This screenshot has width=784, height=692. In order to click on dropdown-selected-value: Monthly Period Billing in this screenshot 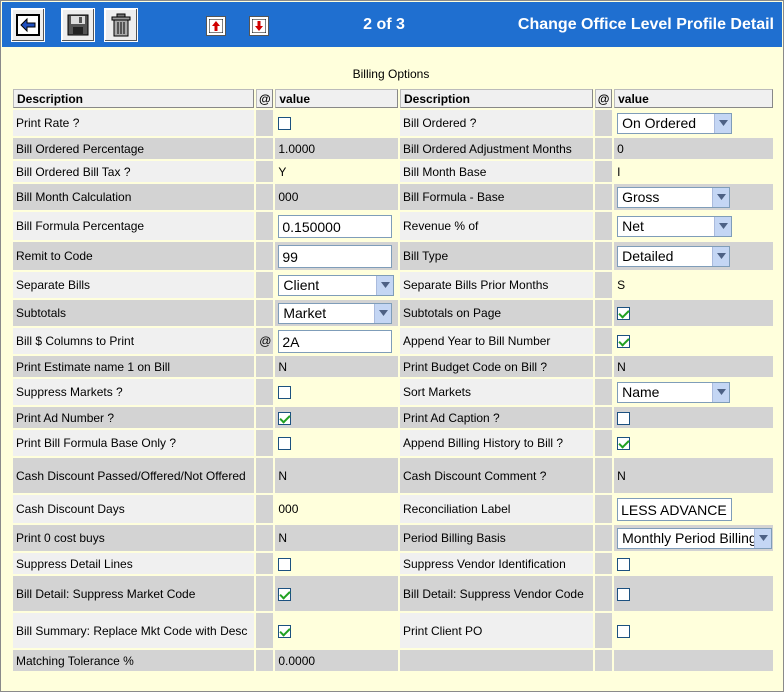, I will do `click(688, 538)`.